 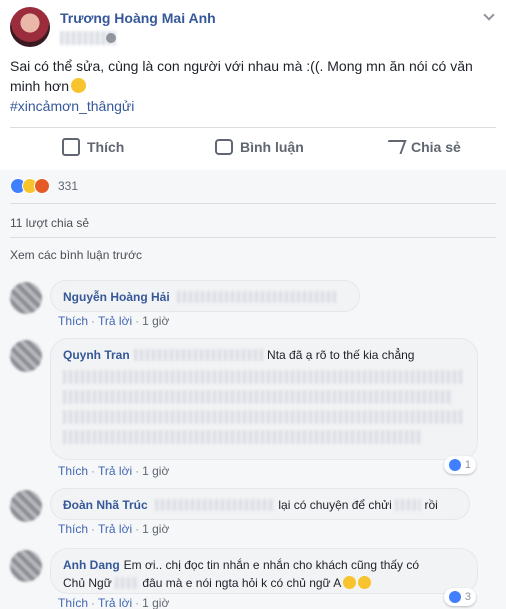 What do you see at coordinates (96, 355) in the screenshot?
I see `commenter-name: Quynh Tran` at bounding box center [96, 355].